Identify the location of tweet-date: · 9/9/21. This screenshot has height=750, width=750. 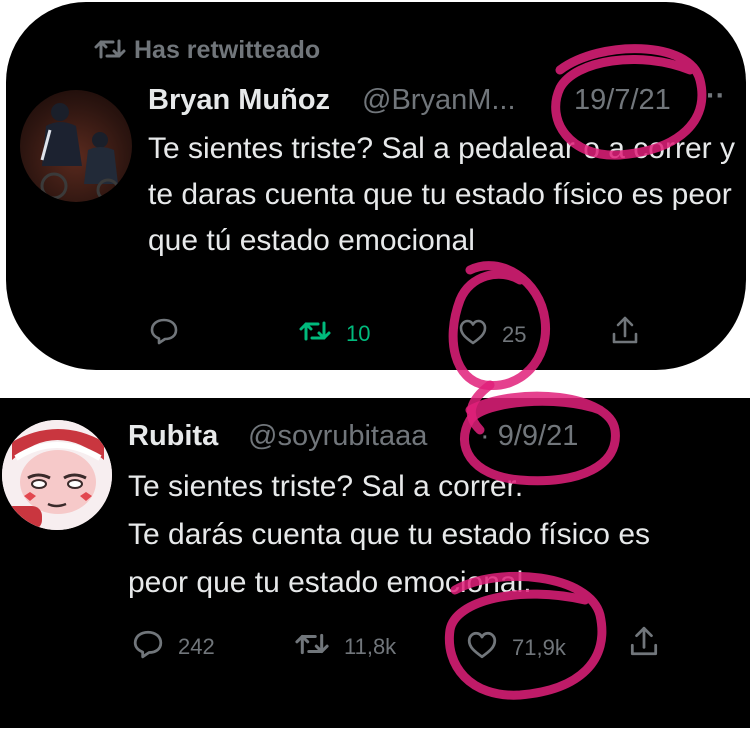
(529, 436).